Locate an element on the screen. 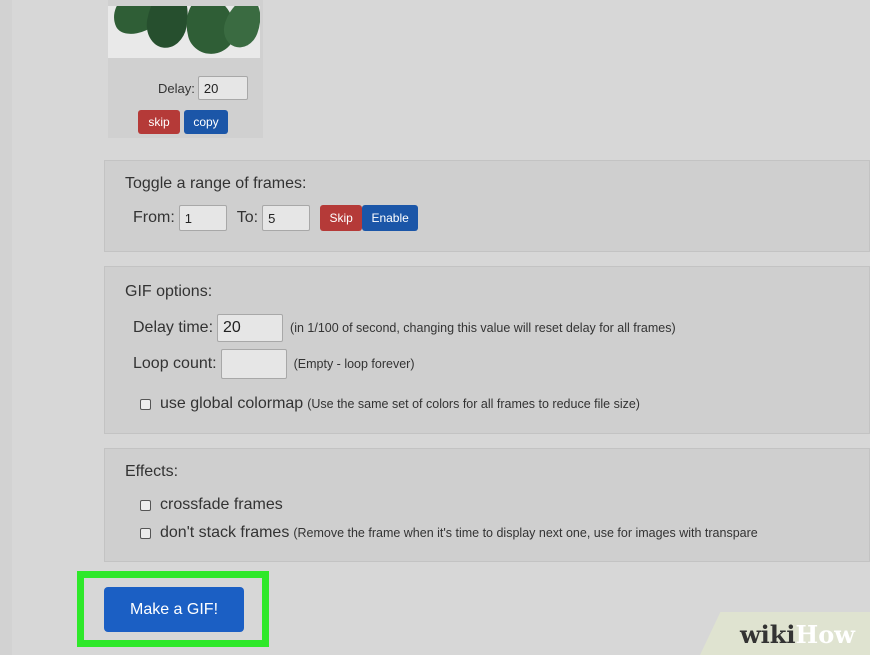 This screenshot has height=655, width=870. wikihow-watermark: wikiHow is located at coordinates (785, 633).